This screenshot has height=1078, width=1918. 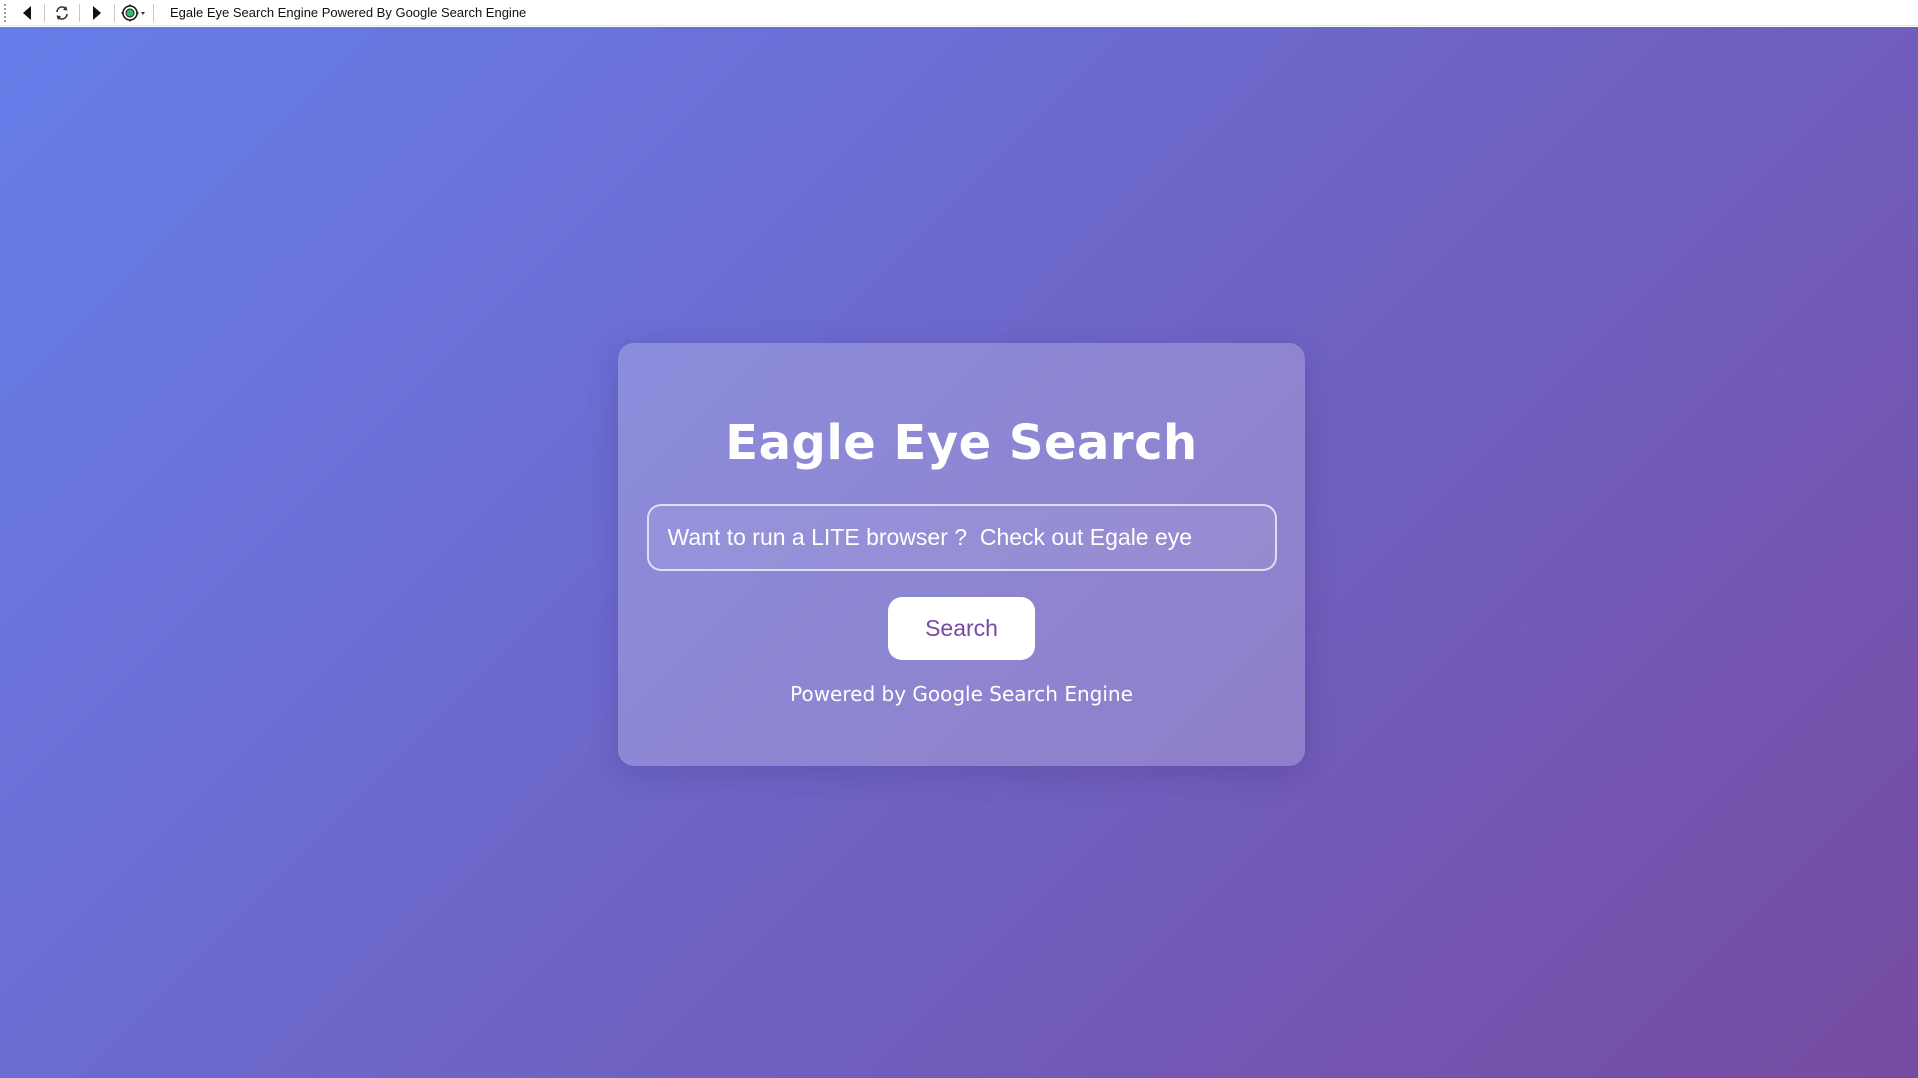 I want to click on gear-dropdown-icon, so click(x=134, y=13).